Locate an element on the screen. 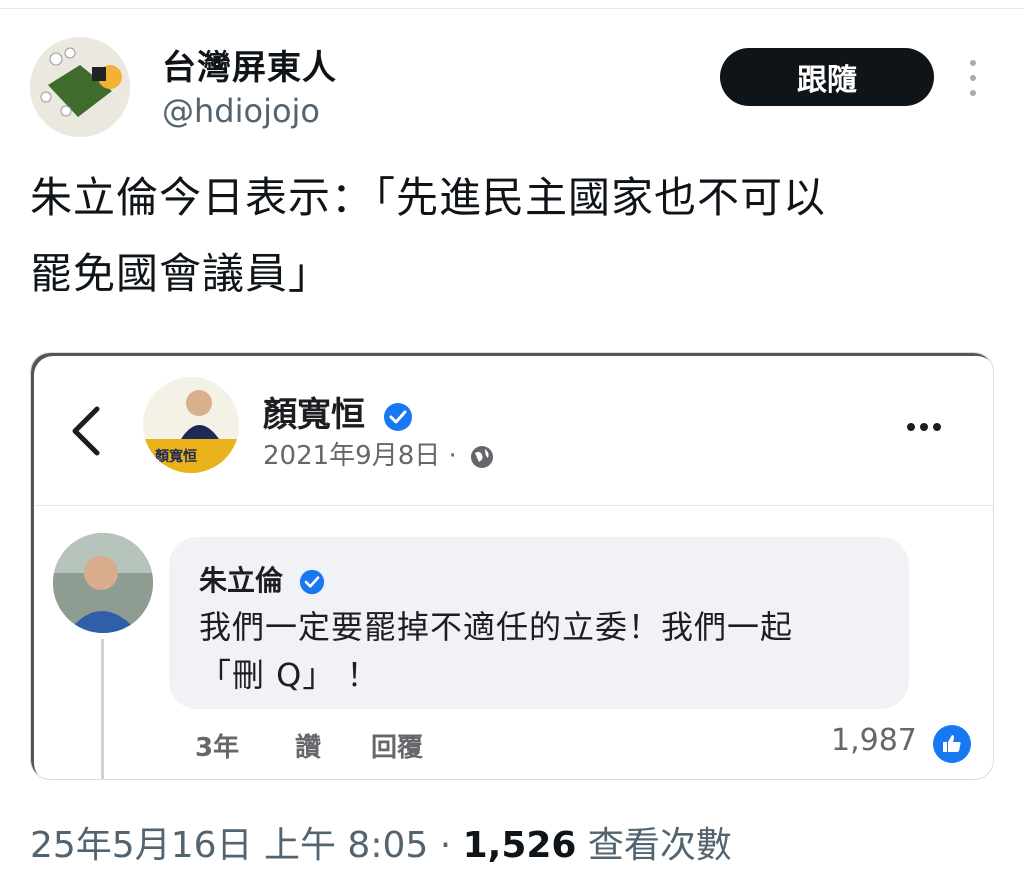 This screenshot has width=1024, height=889. commenter-avatar is located at coordinates (103, 583).